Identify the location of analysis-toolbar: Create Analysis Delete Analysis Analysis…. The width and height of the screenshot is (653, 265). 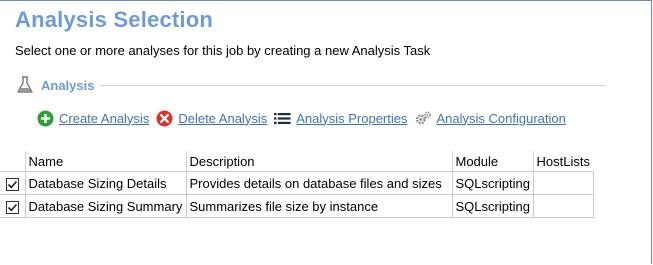
(305, 118).